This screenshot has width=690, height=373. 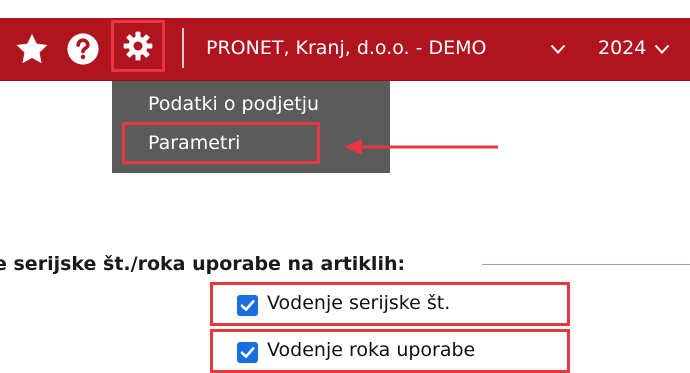 I want to click on company-selector: PRONET, Kranj, d.o.o. - DEMO, so click(x=346, y=48).